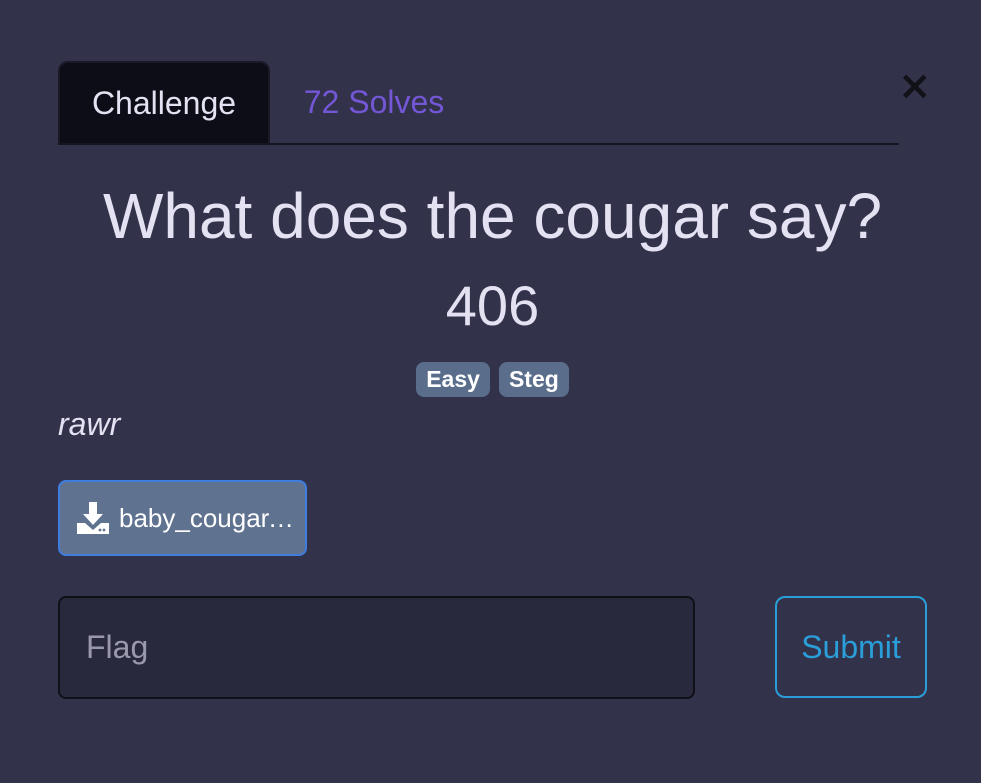 This screenshot has height=783, width=981. Describe the element at coordinates (492, 305) in the screenshot. I see `challenge-points: 406` at that location.